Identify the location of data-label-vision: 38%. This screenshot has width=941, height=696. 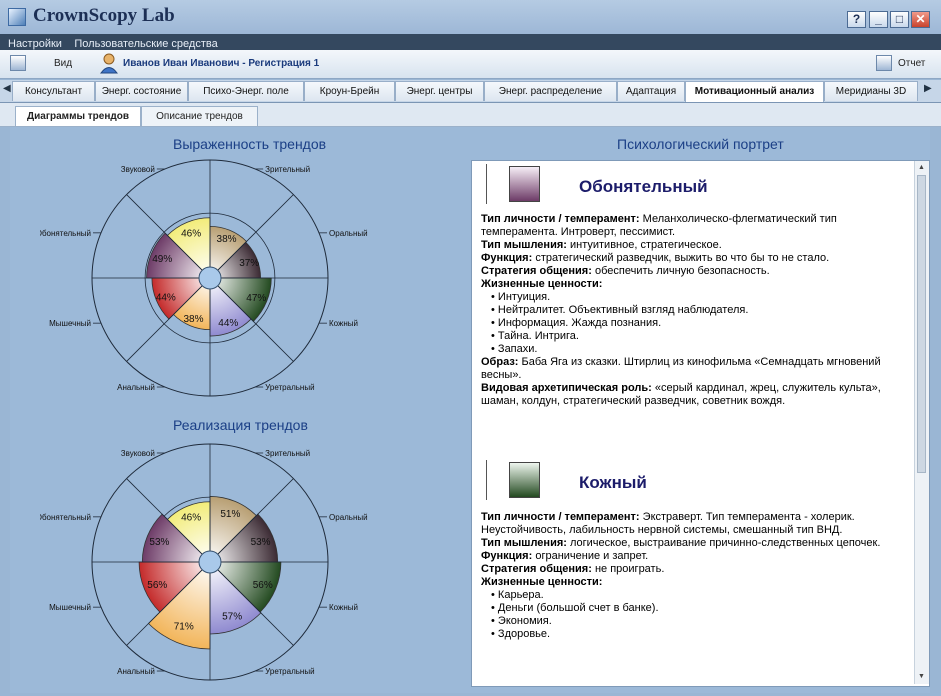
(227, 239).